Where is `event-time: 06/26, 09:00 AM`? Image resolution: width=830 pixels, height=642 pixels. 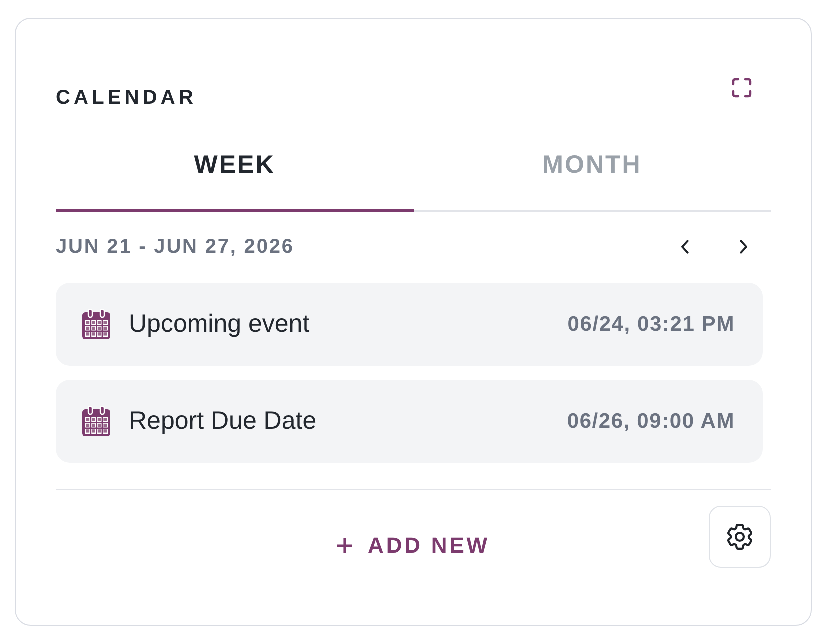 event-time: 06/26, 09:00 AM is located at coordinates (651, 422).